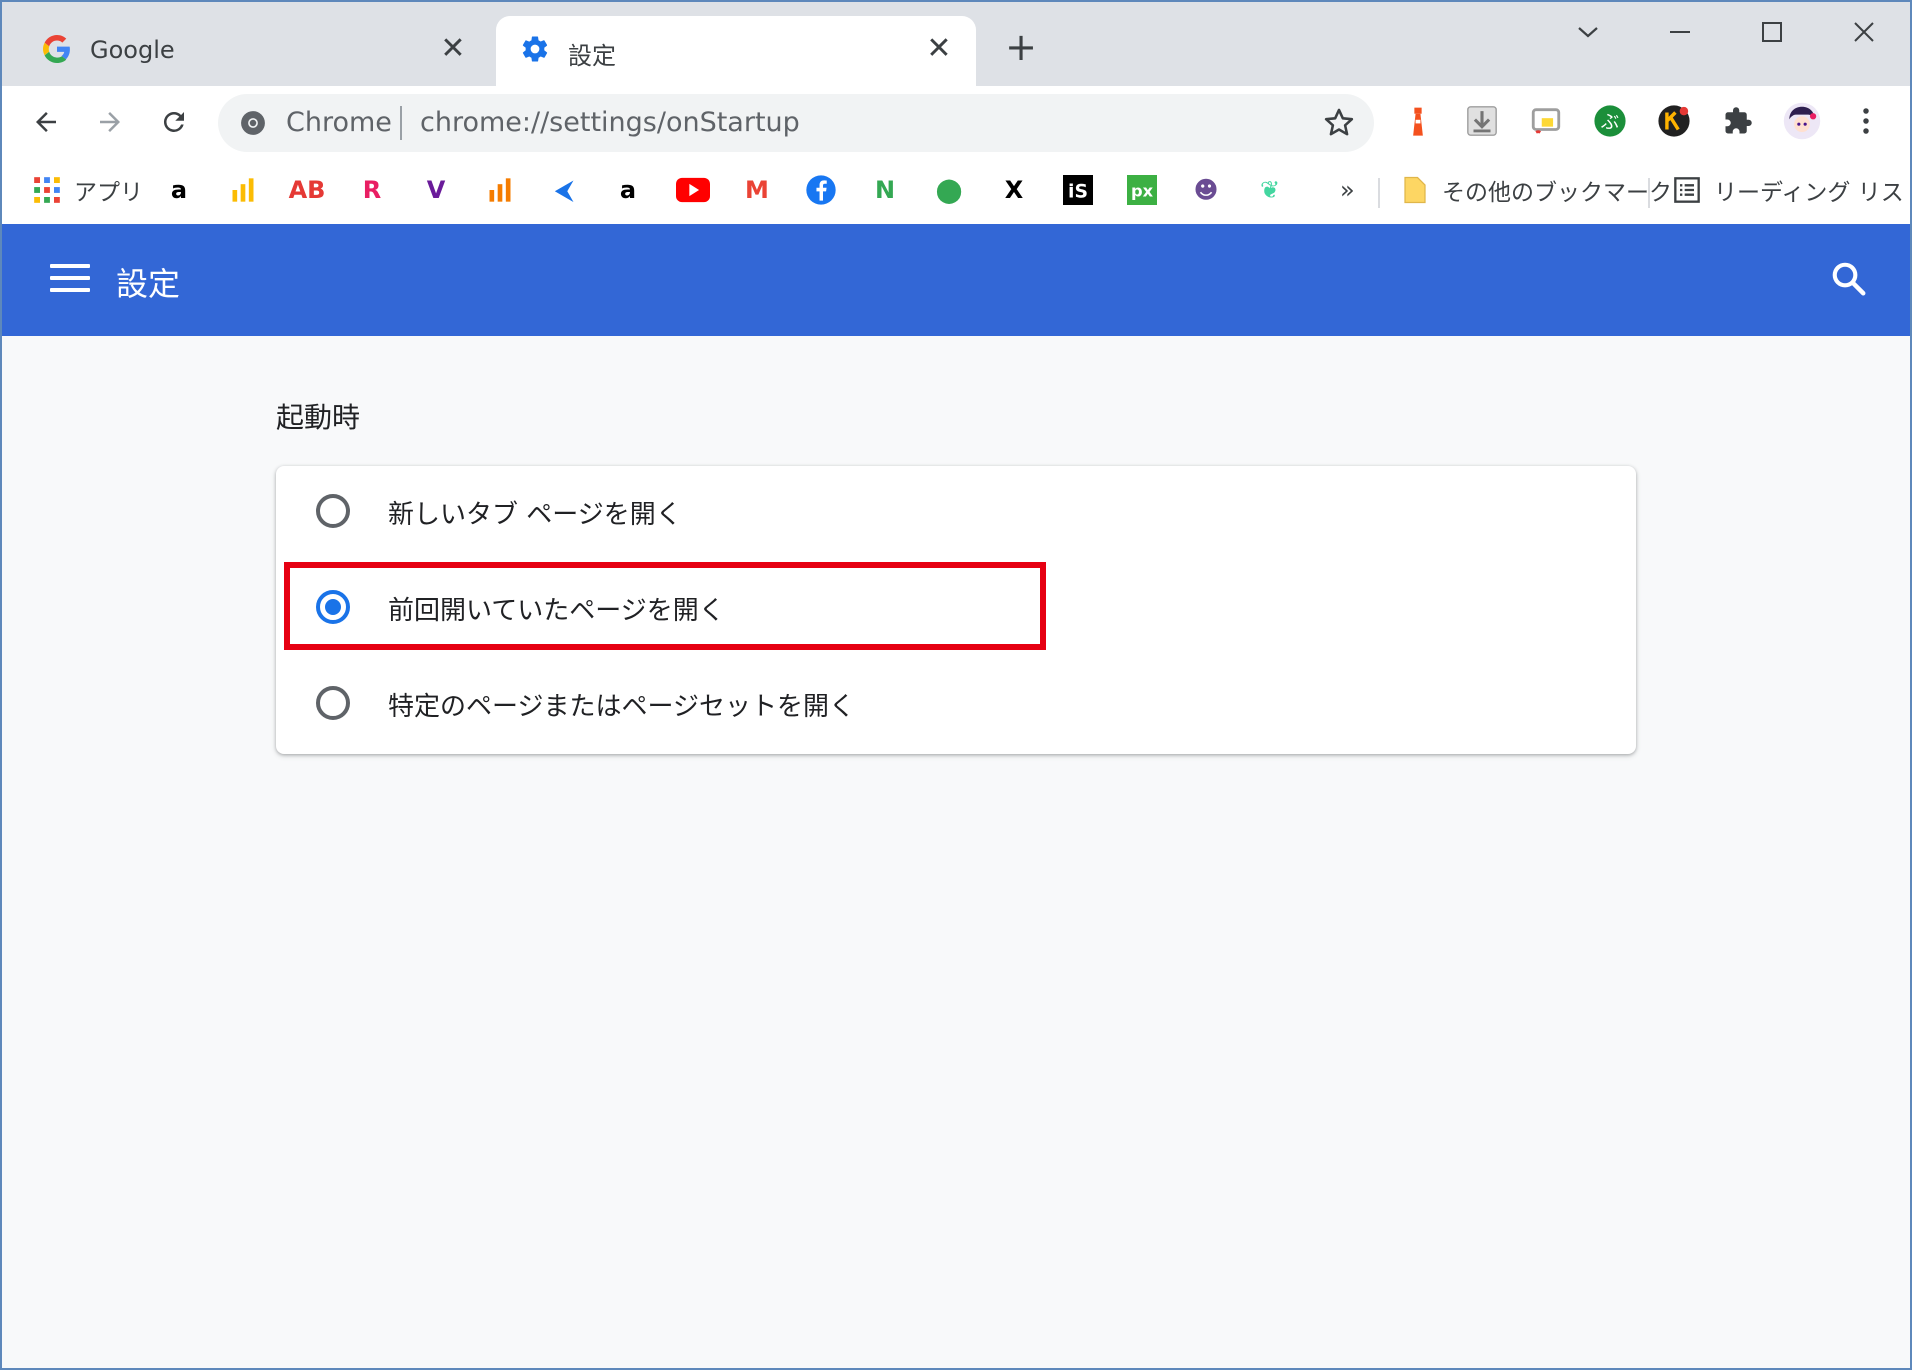 This screenshot has height=1370, width=1912. I want to click on bookmark-analytics, so click(500, 190).